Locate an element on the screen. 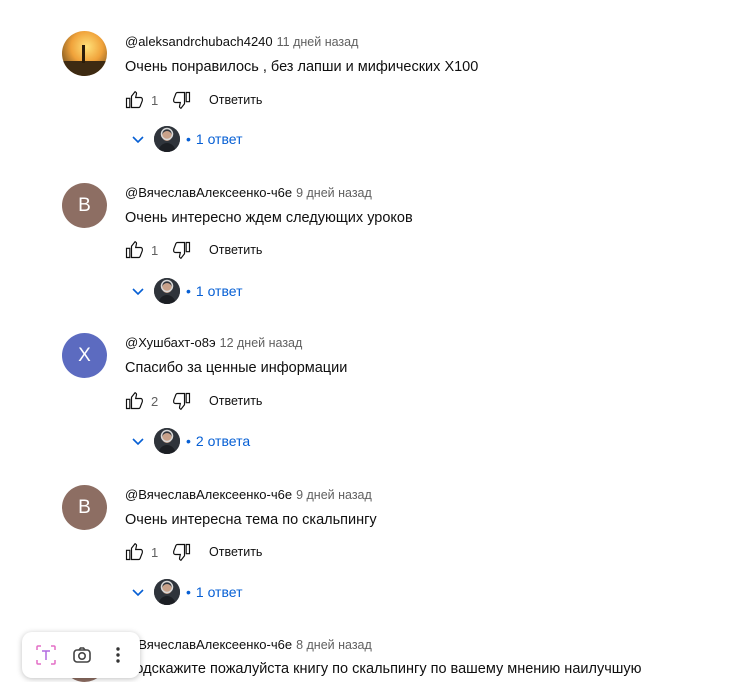 The image size is (733, 682). avatar-letter: Х is located at coordinates (84, 355).